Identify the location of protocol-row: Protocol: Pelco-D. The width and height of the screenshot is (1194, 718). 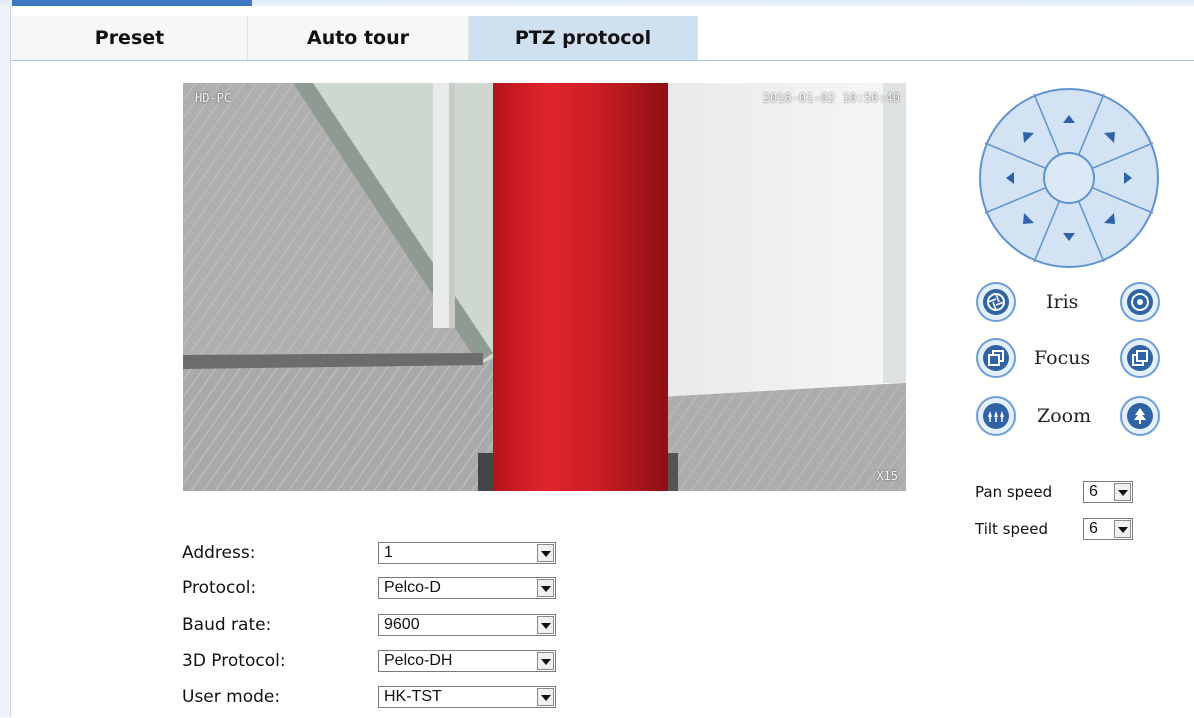
(372, 592).